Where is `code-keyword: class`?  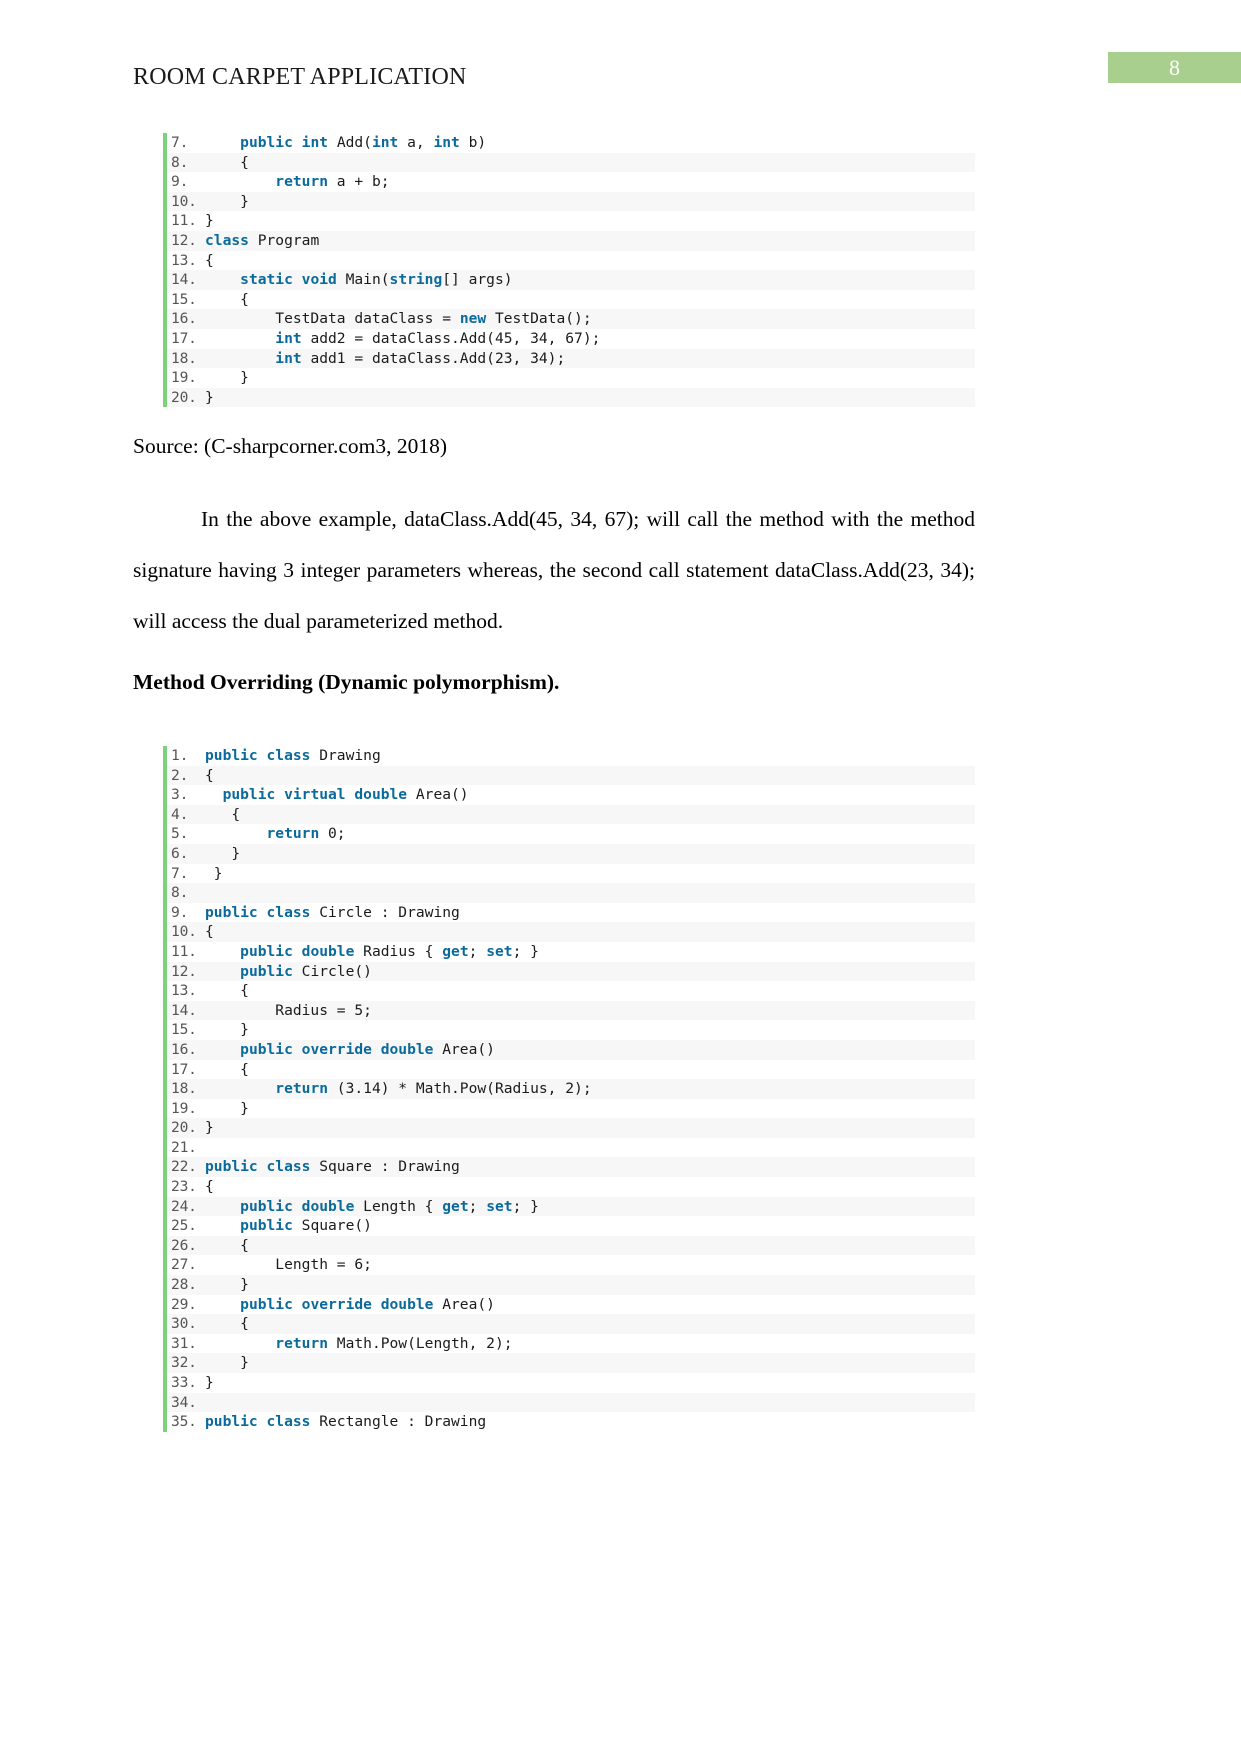 code-keyword: class is located at coordinates (227, 240).